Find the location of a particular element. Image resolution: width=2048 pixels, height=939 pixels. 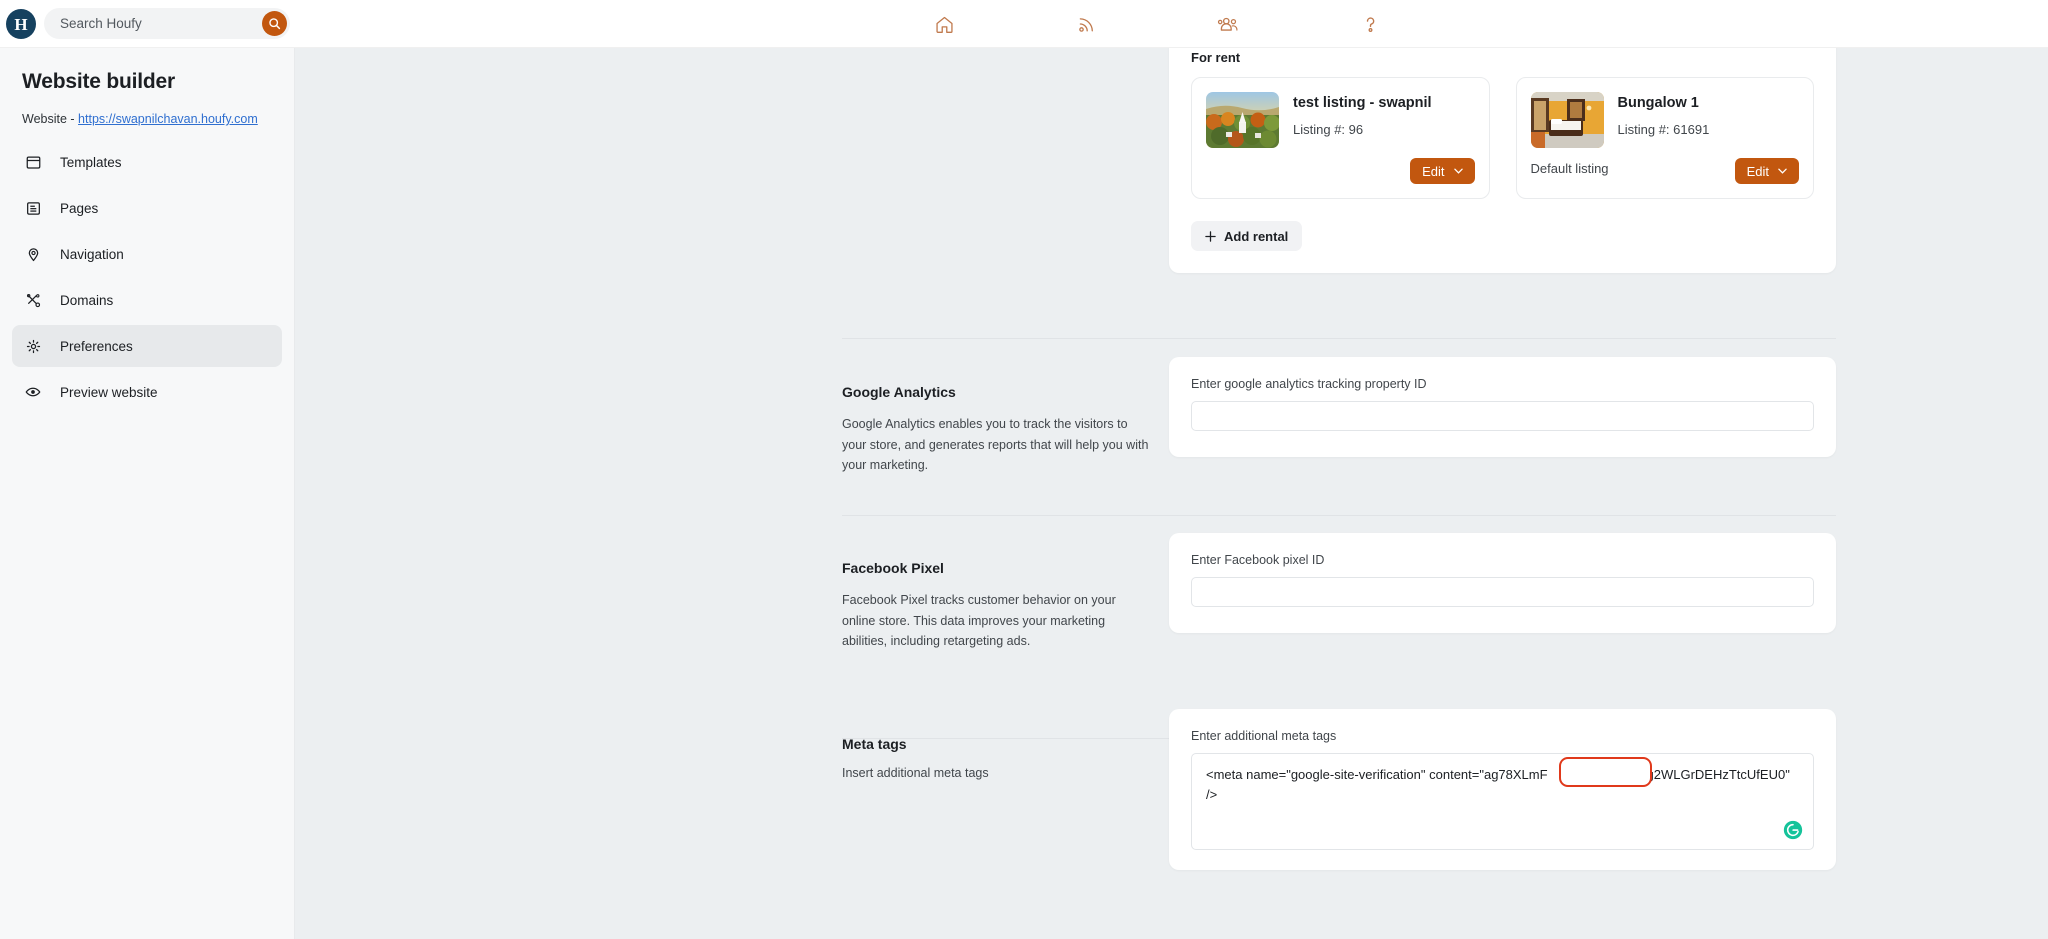

houfy-logo: H is located at coordinates (21, 23).